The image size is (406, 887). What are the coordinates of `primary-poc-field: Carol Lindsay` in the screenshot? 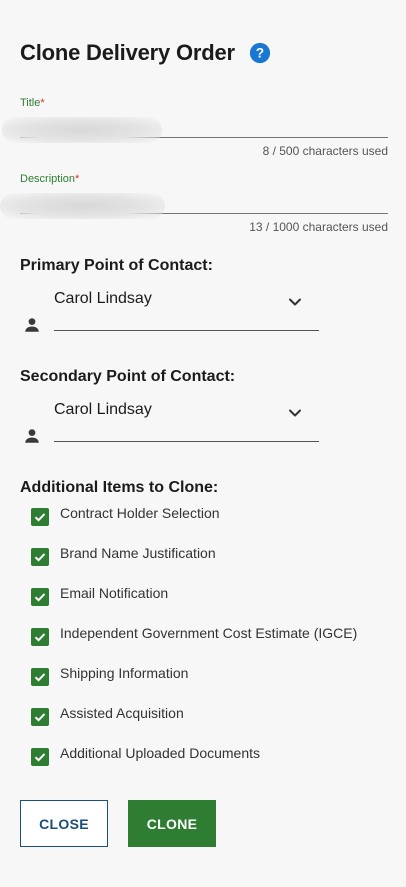 It's located at (170, 316).